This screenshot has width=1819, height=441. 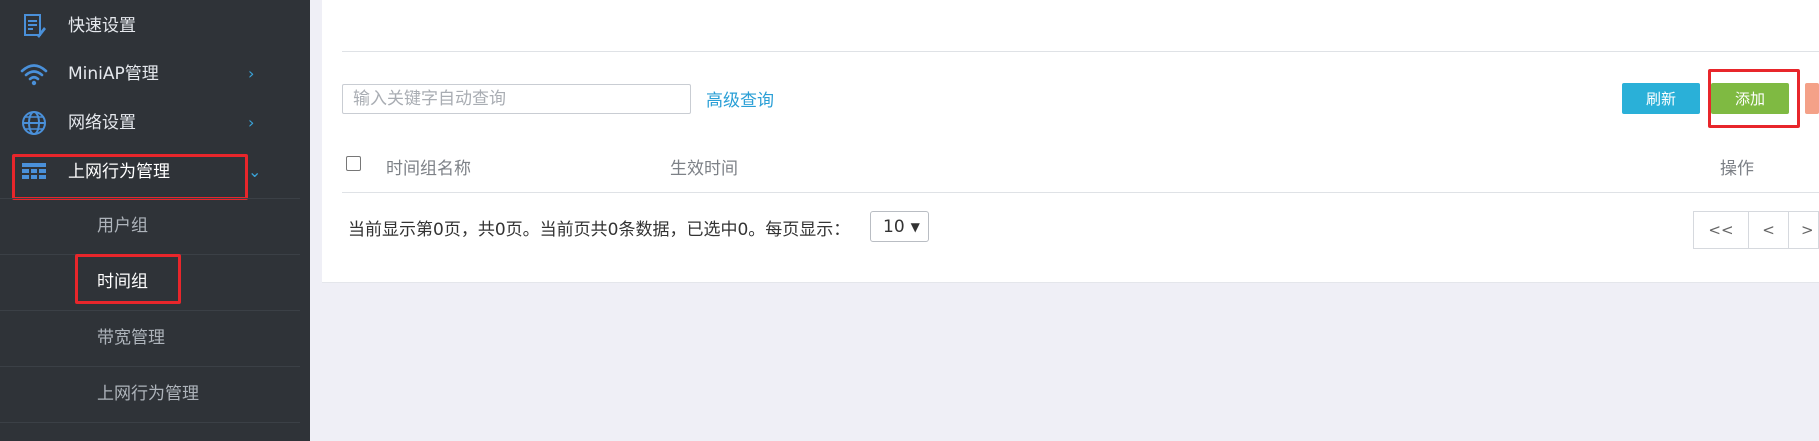 I want to click on sidebar-subitem-label: 带宽管理, so click(x=131, y=338).